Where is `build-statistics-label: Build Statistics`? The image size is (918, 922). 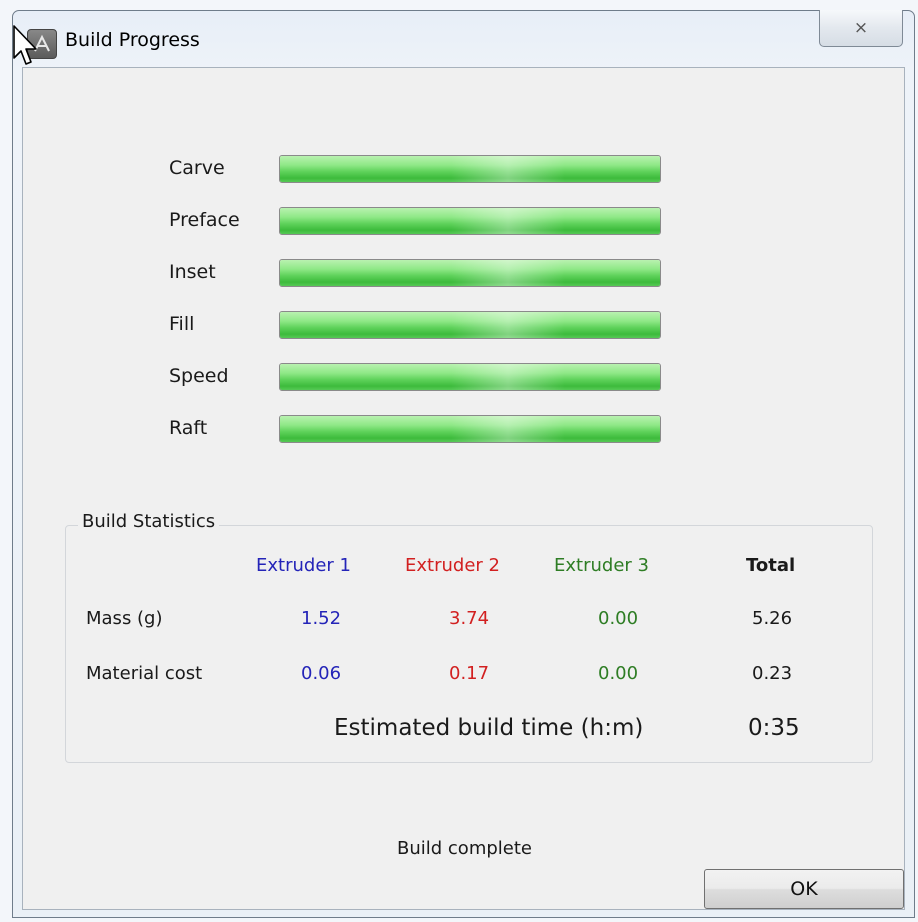
build-statistics-label: Build Statistics is located at coordinates (149, 521).